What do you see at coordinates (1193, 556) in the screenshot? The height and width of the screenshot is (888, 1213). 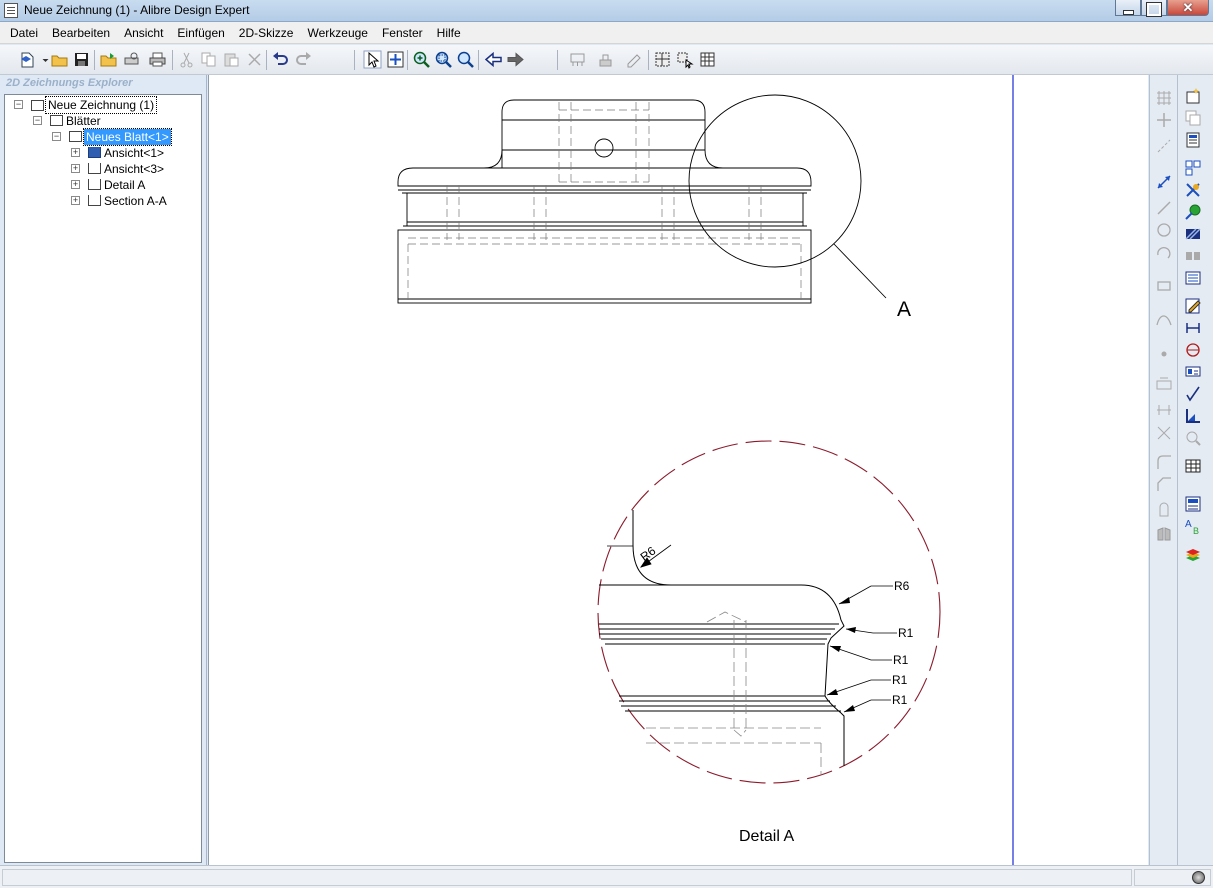 I see `layers-icon` at bounding box center [1193, 556].